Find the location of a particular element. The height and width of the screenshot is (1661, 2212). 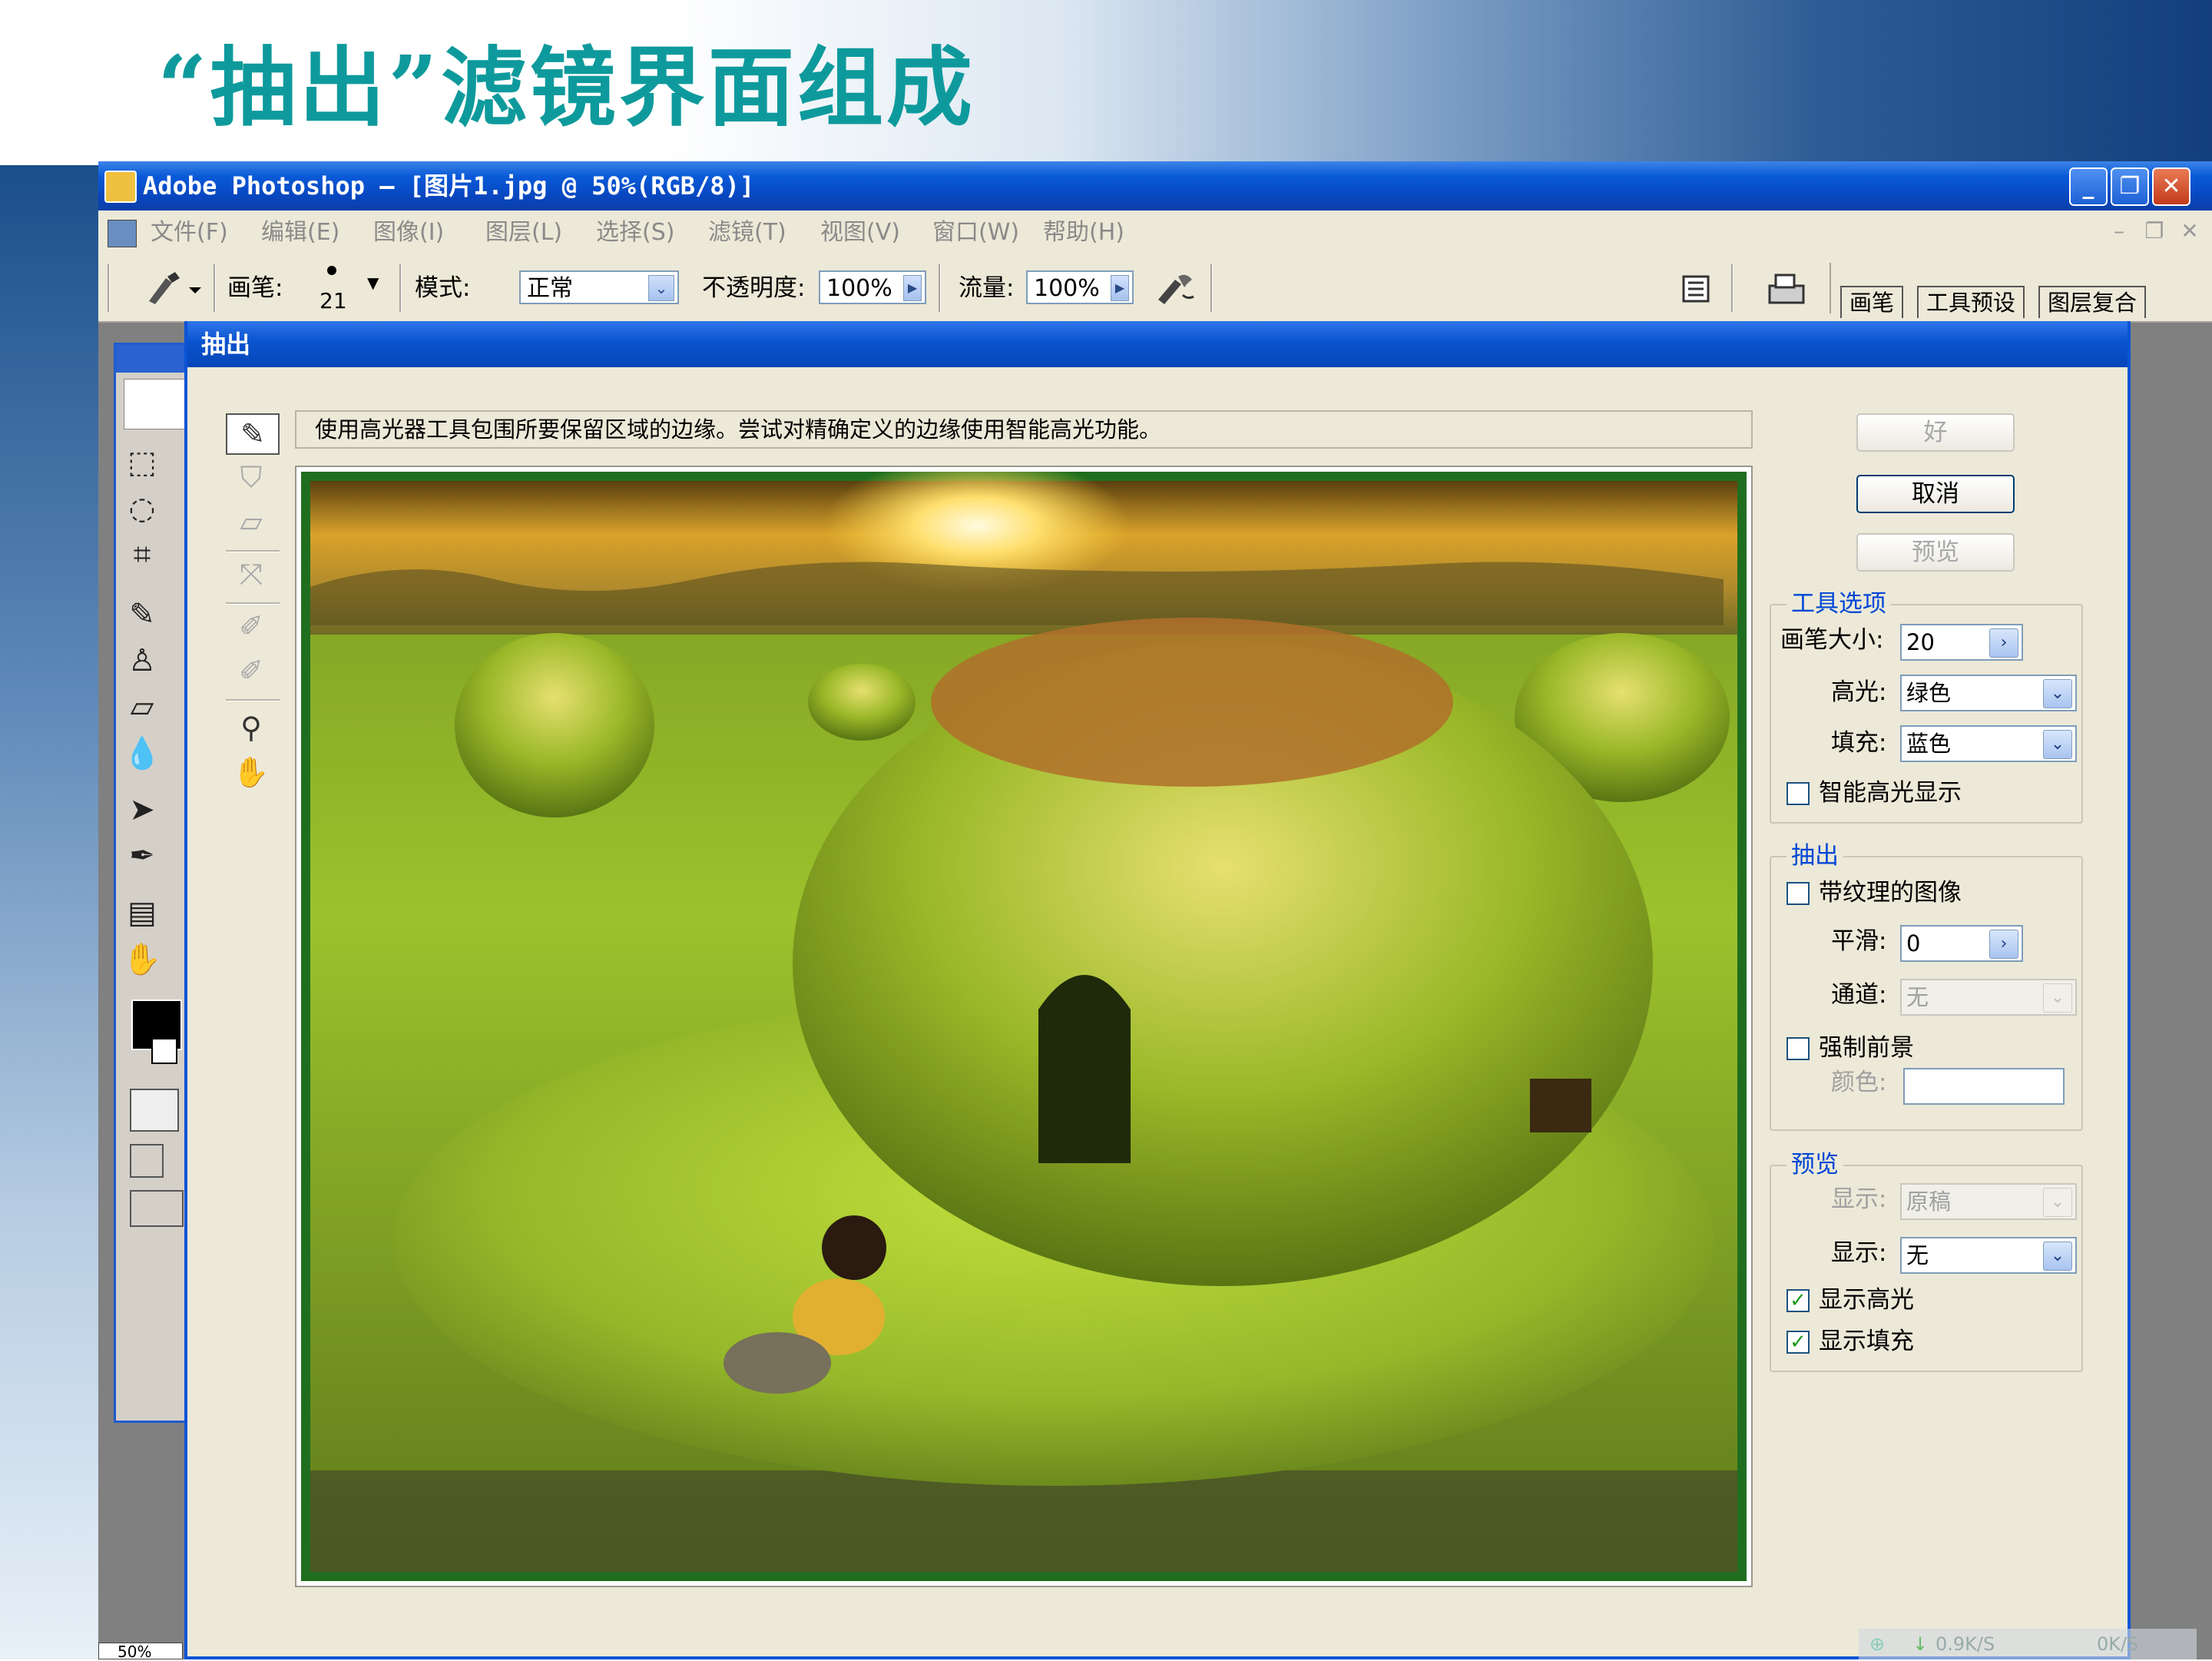

display-select: 无 ⌄ is located at coordinates (1989, 1255).